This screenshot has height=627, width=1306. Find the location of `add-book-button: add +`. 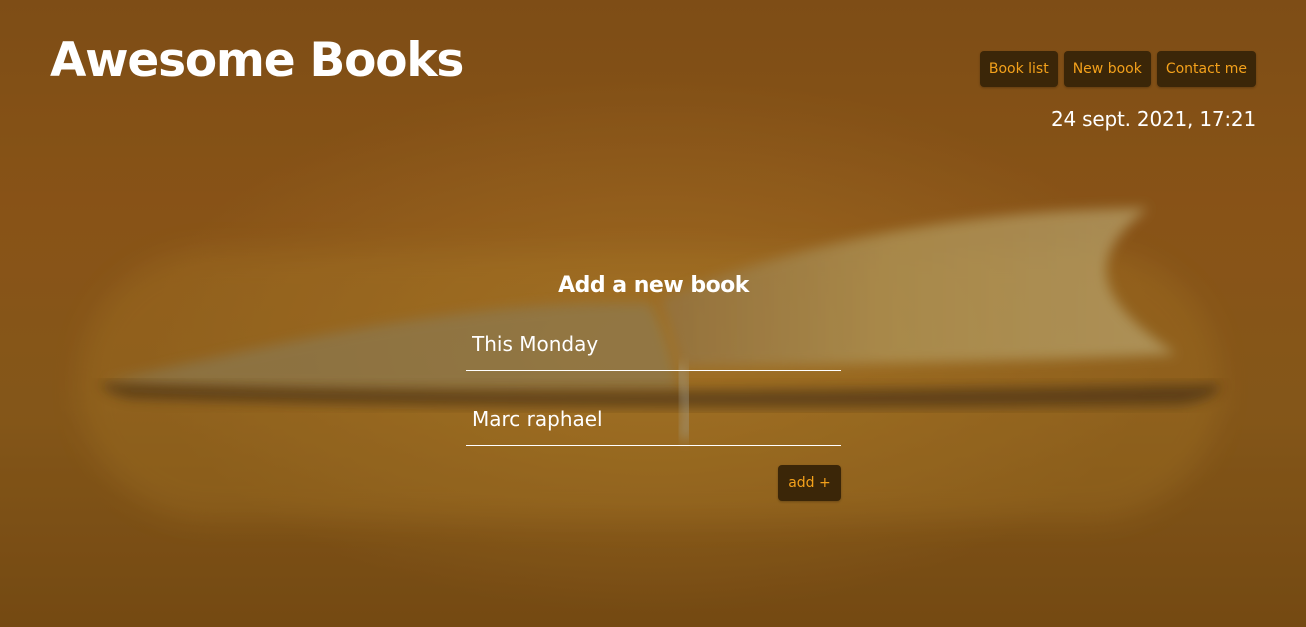

add-book-button: add + is located at coordinates (809, 483).